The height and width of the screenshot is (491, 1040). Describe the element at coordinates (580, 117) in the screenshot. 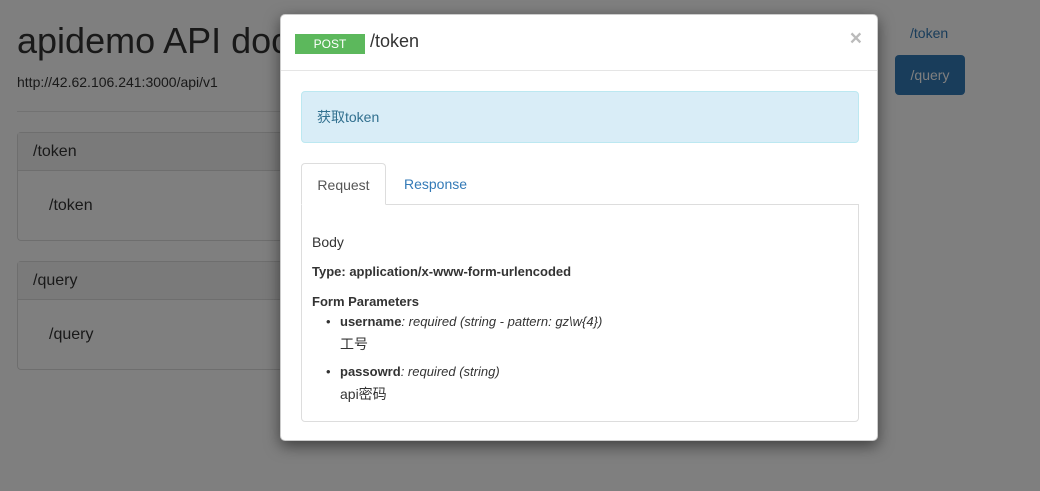

I see `description-alert: 获取token` at that location.